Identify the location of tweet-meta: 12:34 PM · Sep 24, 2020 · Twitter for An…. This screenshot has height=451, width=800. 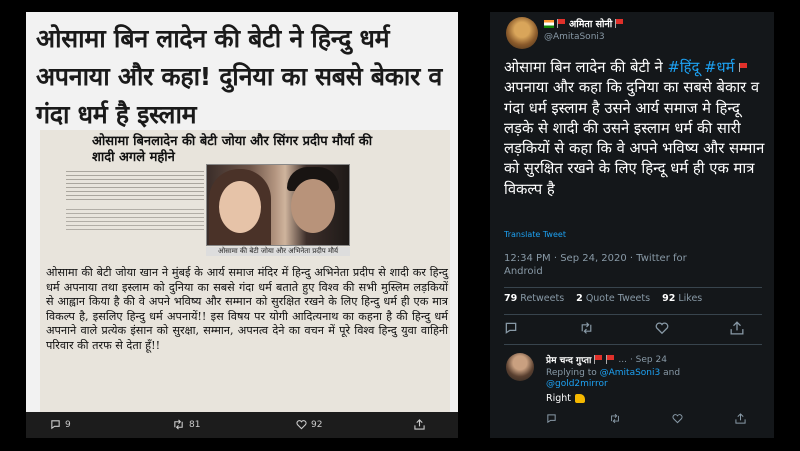
(595, 265).